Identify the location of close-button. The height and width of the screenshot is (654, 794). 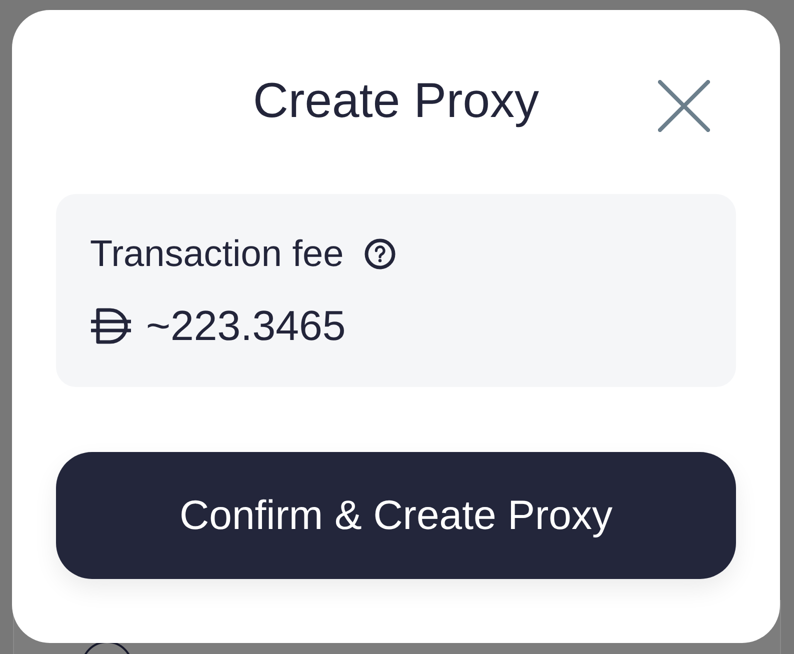
(684, 106).